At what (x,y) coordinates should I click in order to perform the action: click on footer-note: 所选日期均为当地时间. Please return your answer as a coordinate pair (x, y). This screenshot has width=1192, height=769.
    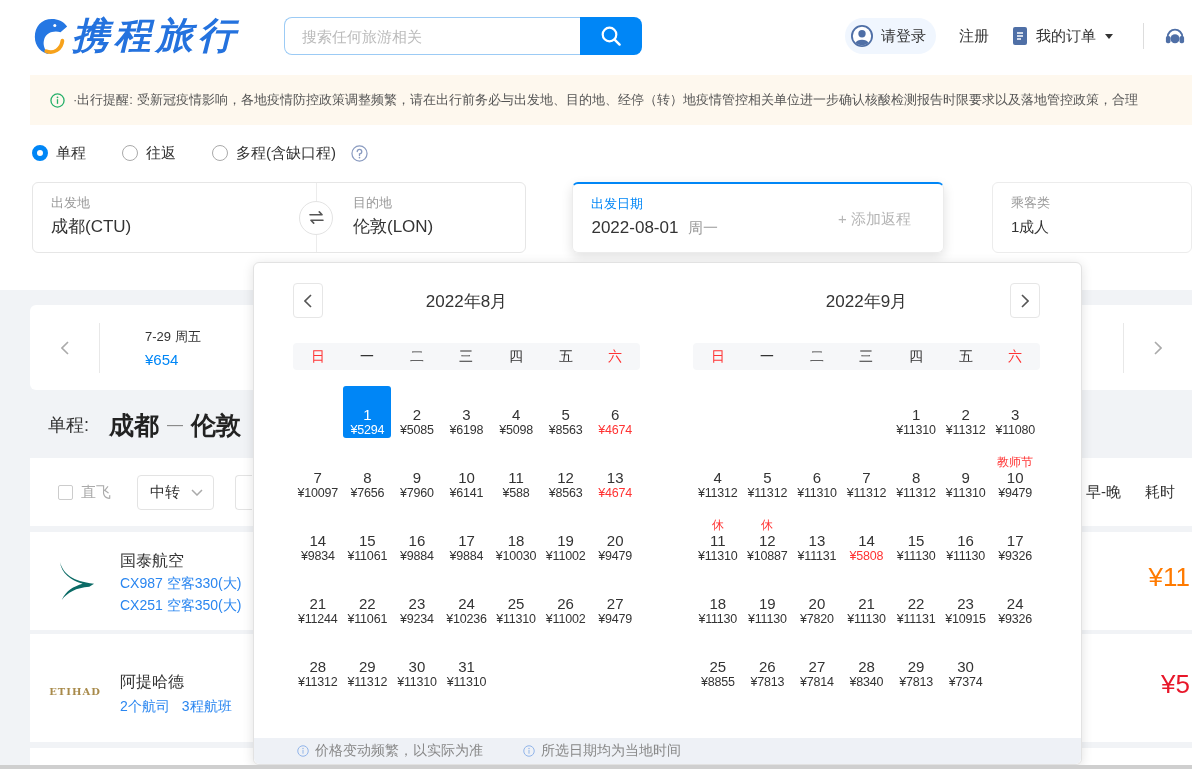
    Looking at the image, I should click on (611, 751).